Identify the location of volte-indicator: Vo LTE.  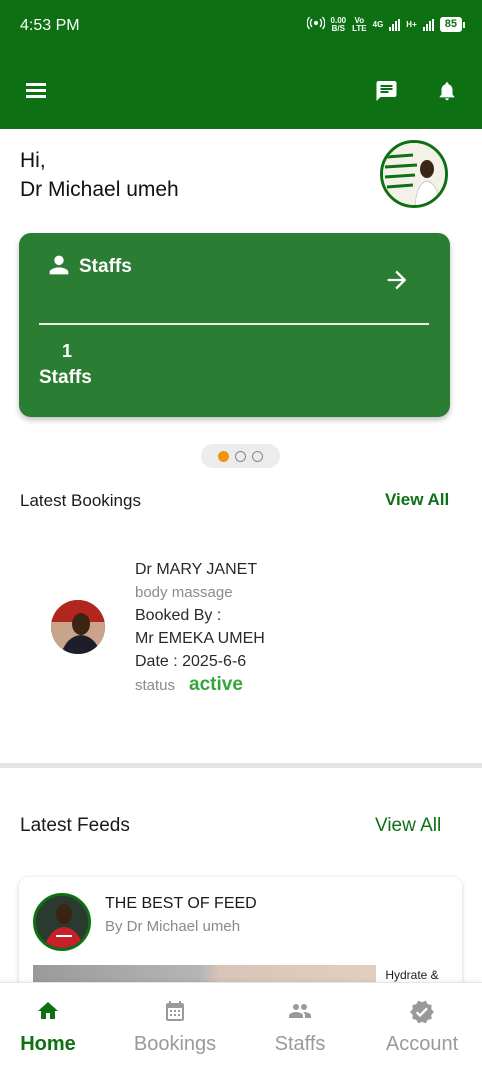
(359, 24).